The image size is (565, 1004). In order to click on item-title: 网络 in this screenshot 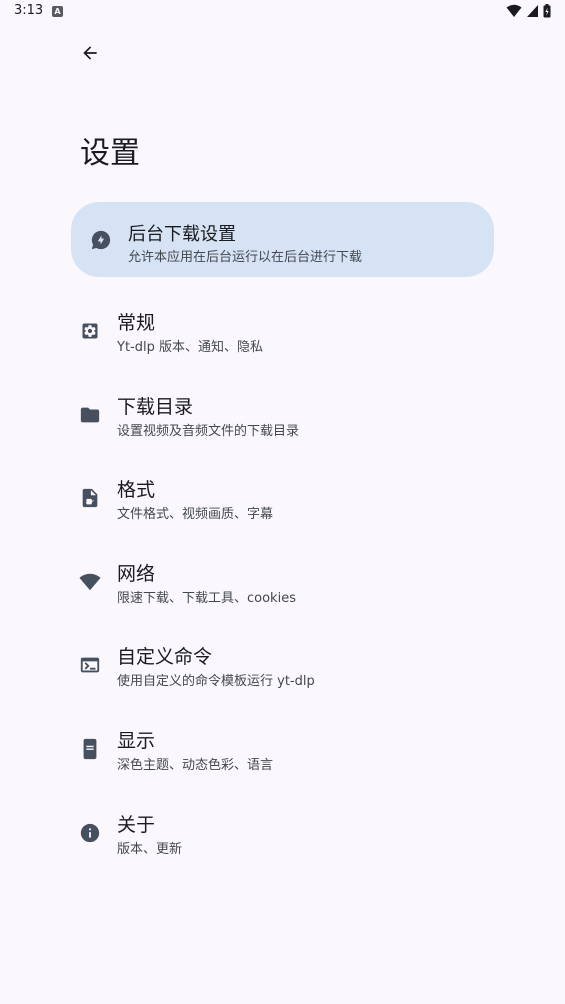, I will do `click(136, 573)`.